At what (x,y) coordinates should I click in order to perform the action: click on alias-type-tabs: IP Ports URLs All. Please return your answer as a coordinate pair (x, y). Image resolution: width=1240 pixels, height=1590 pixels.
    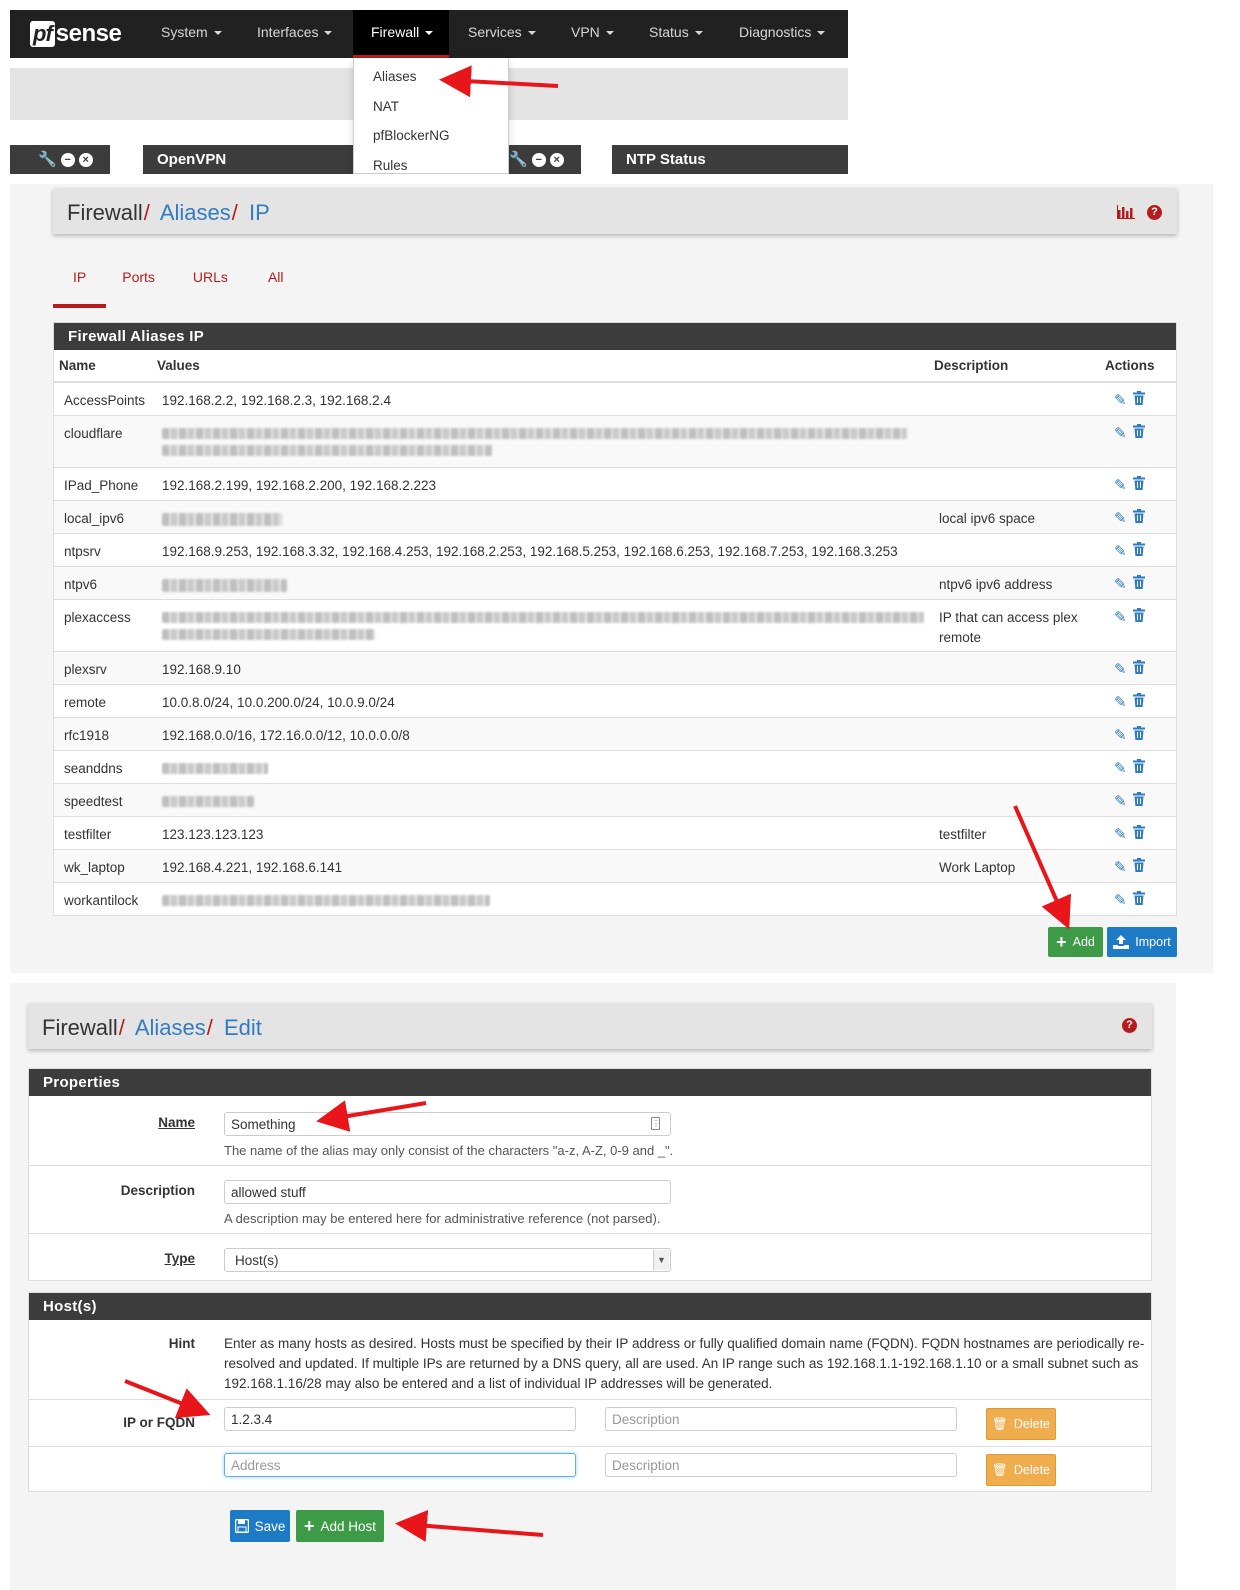
    Looking at the image, I should click on (178, 283).